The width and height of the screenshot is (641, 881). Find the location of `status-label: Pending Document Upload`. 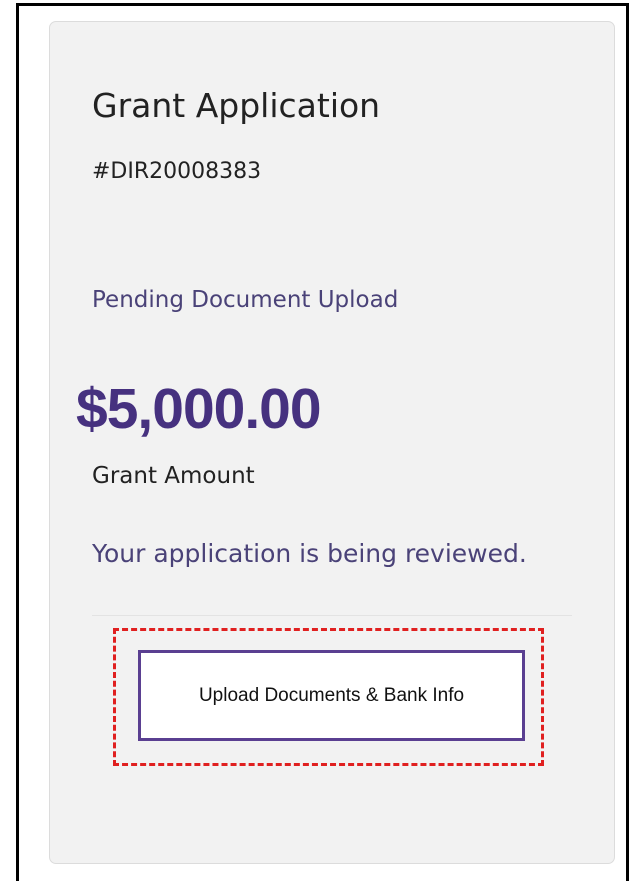

status-label: Pending Document Upload is located at coordinates (245, 300).